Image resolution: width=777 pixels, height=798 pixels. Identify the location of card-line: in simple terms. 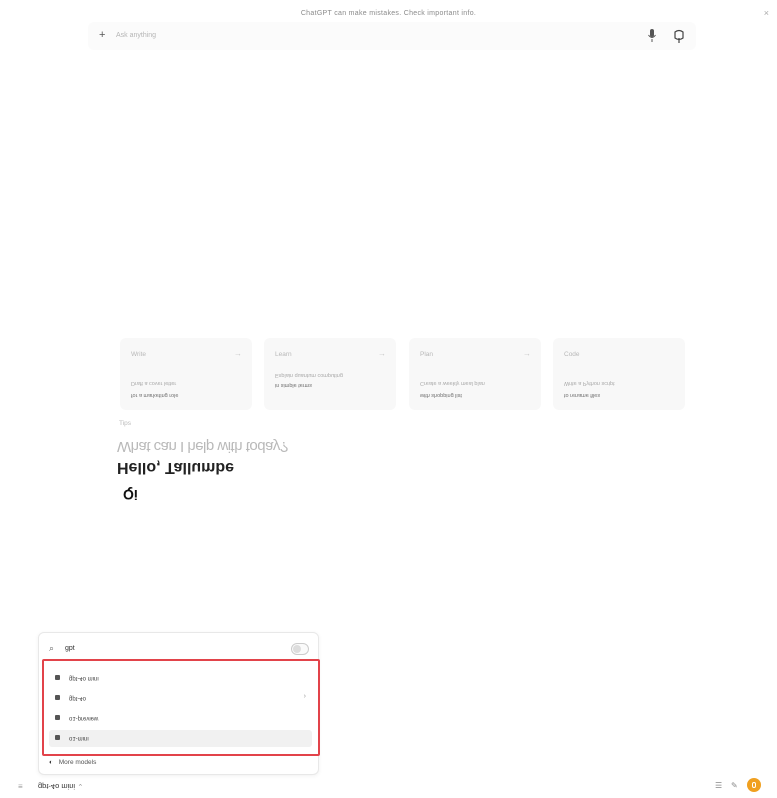
(293, 385).